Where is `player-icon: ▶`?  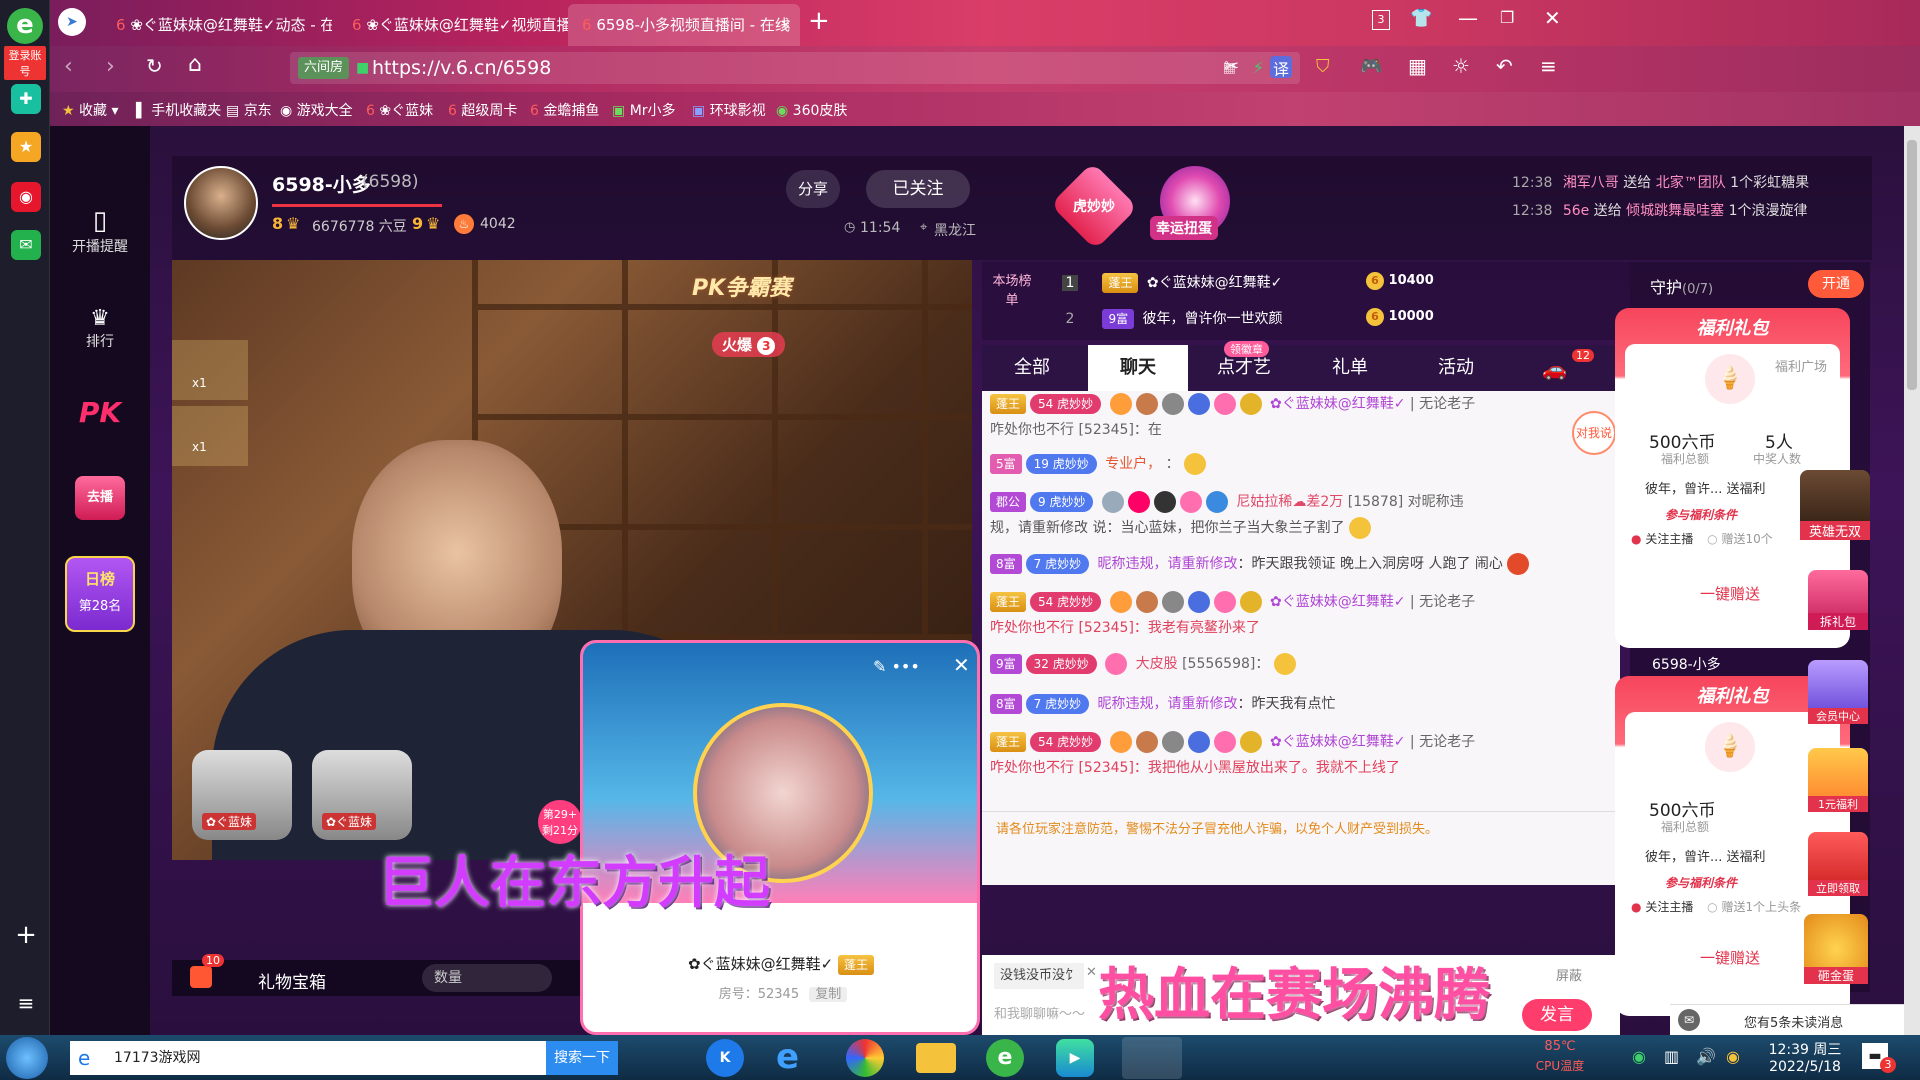
player-icon: ▶ is located at coordinates (1075, 1058).